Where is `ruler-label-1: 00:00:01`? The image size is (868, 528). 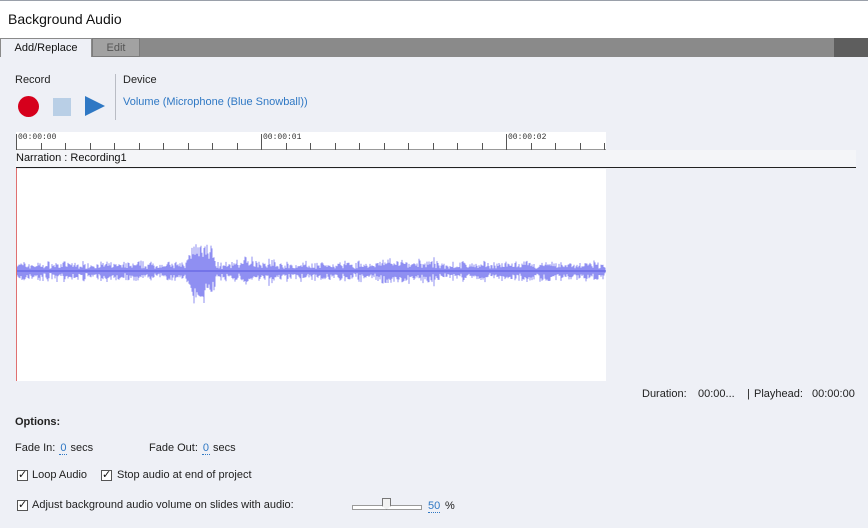
ruler-label-1: 00:00:01 is located at coordinates (282, 137).